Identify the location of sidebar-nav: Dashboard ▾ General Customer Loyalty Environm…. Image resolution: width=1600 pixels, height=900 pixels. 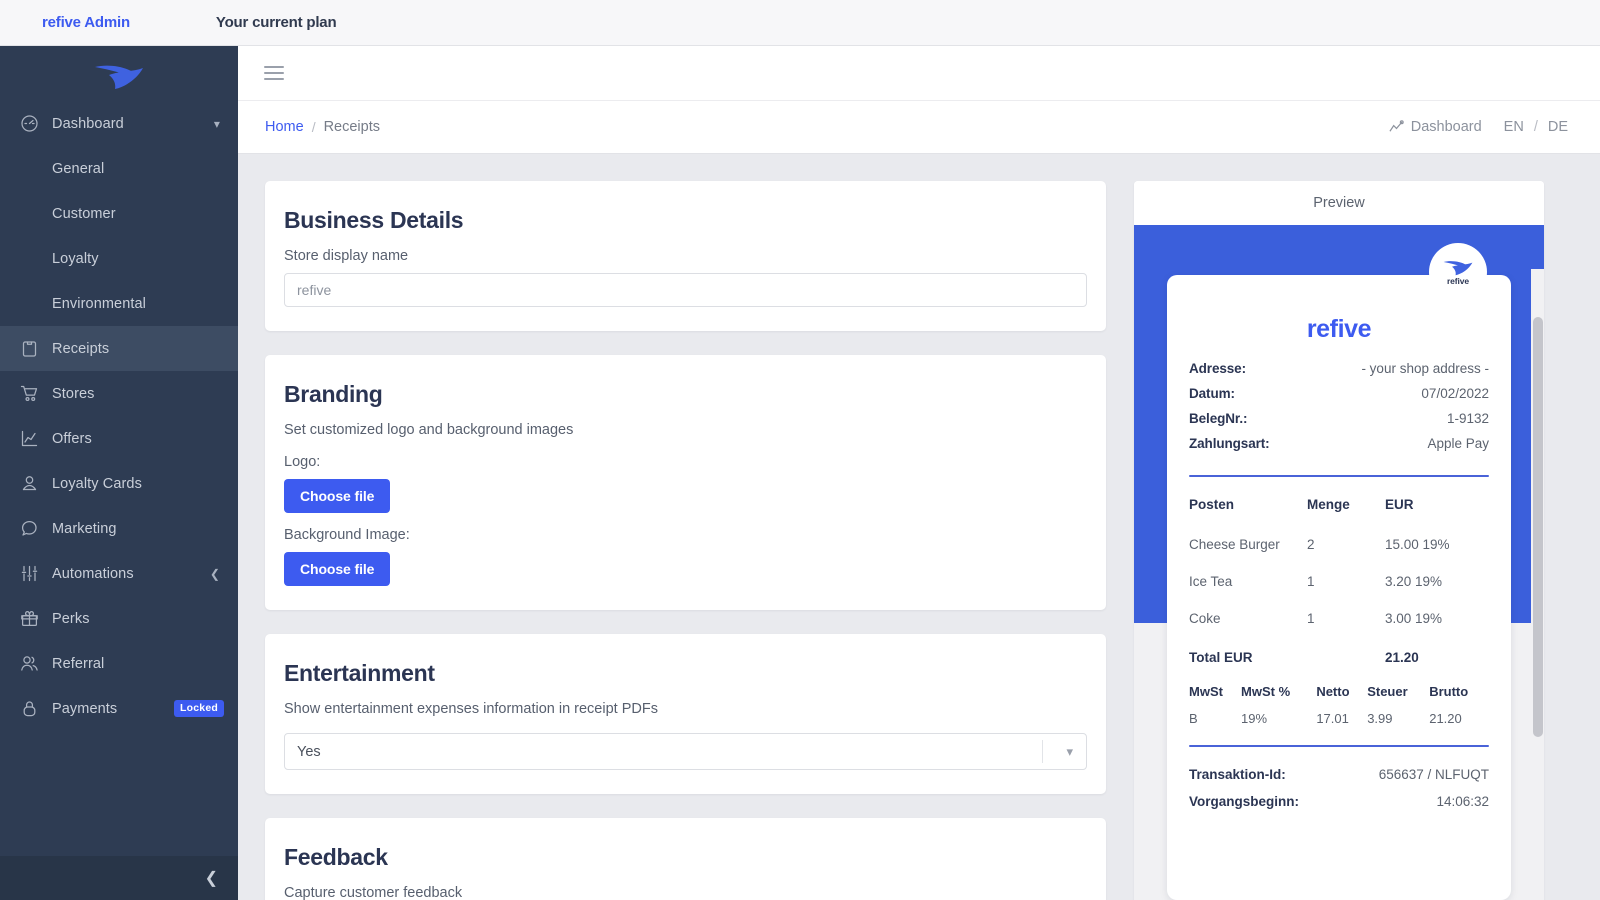
(119, 416).